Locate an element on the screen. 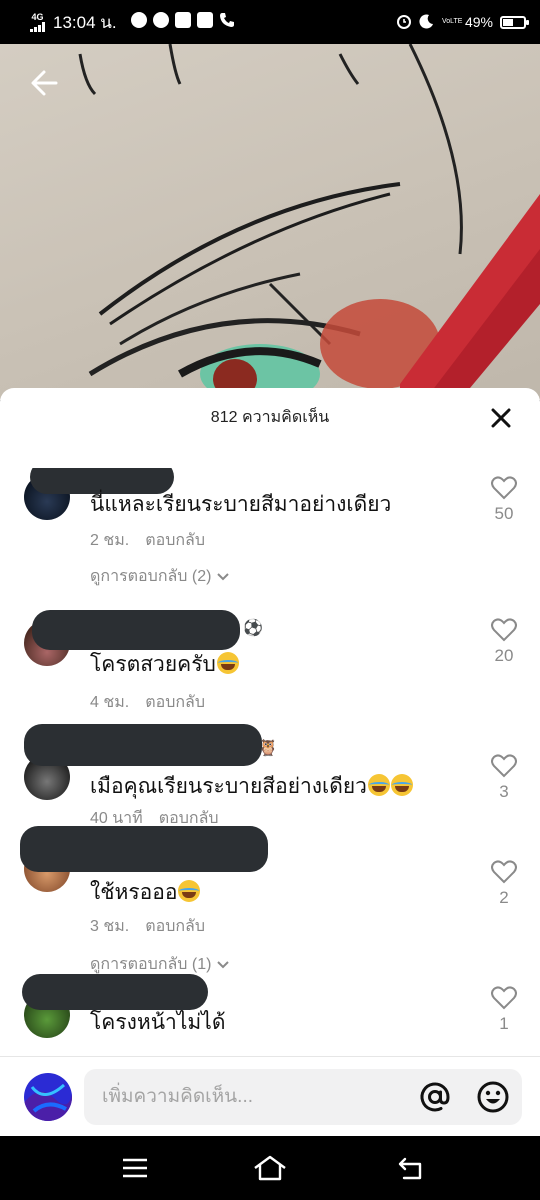  like-button: 2 is located at coordinates (504, 884).